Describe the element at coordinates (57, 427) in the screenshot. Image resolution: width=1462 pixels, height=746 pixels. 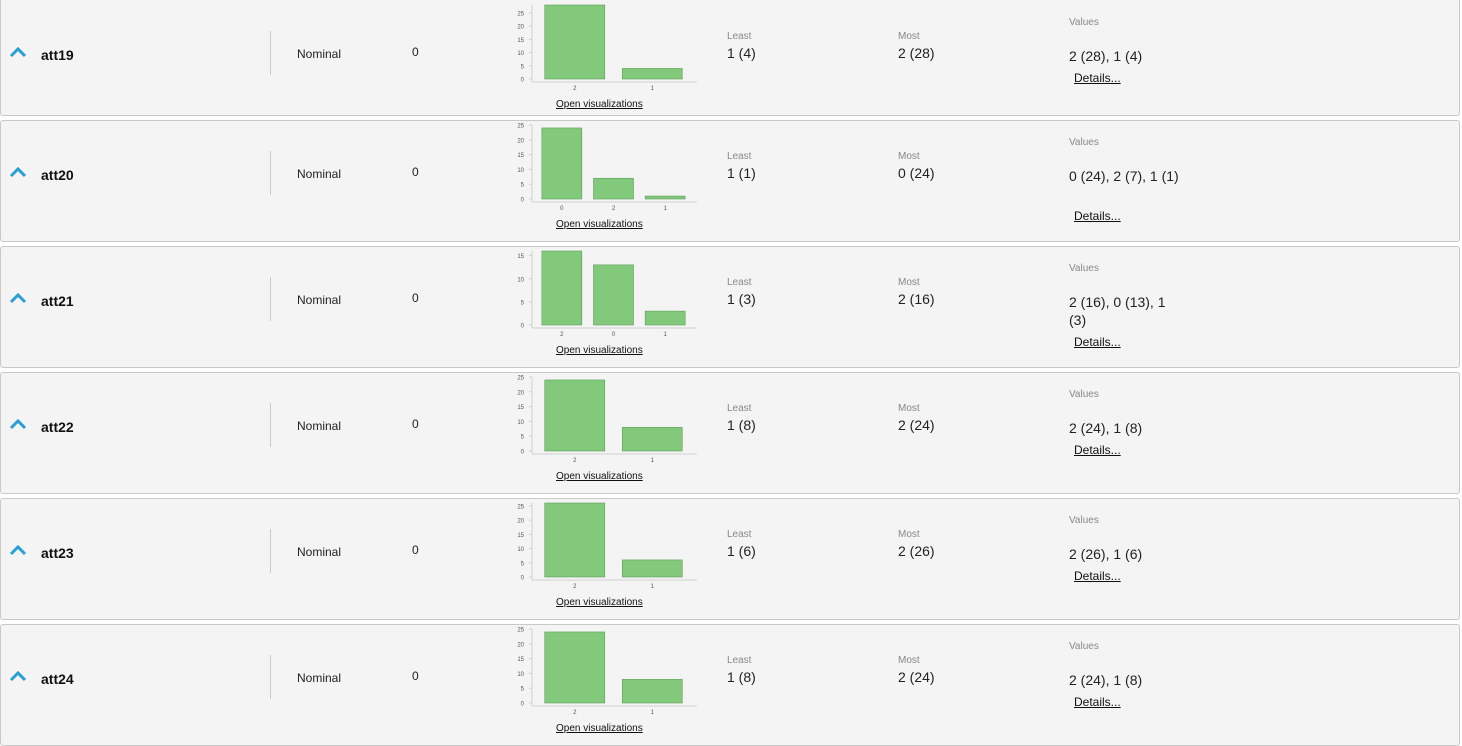
I see `attribute-name: att22` at that location.